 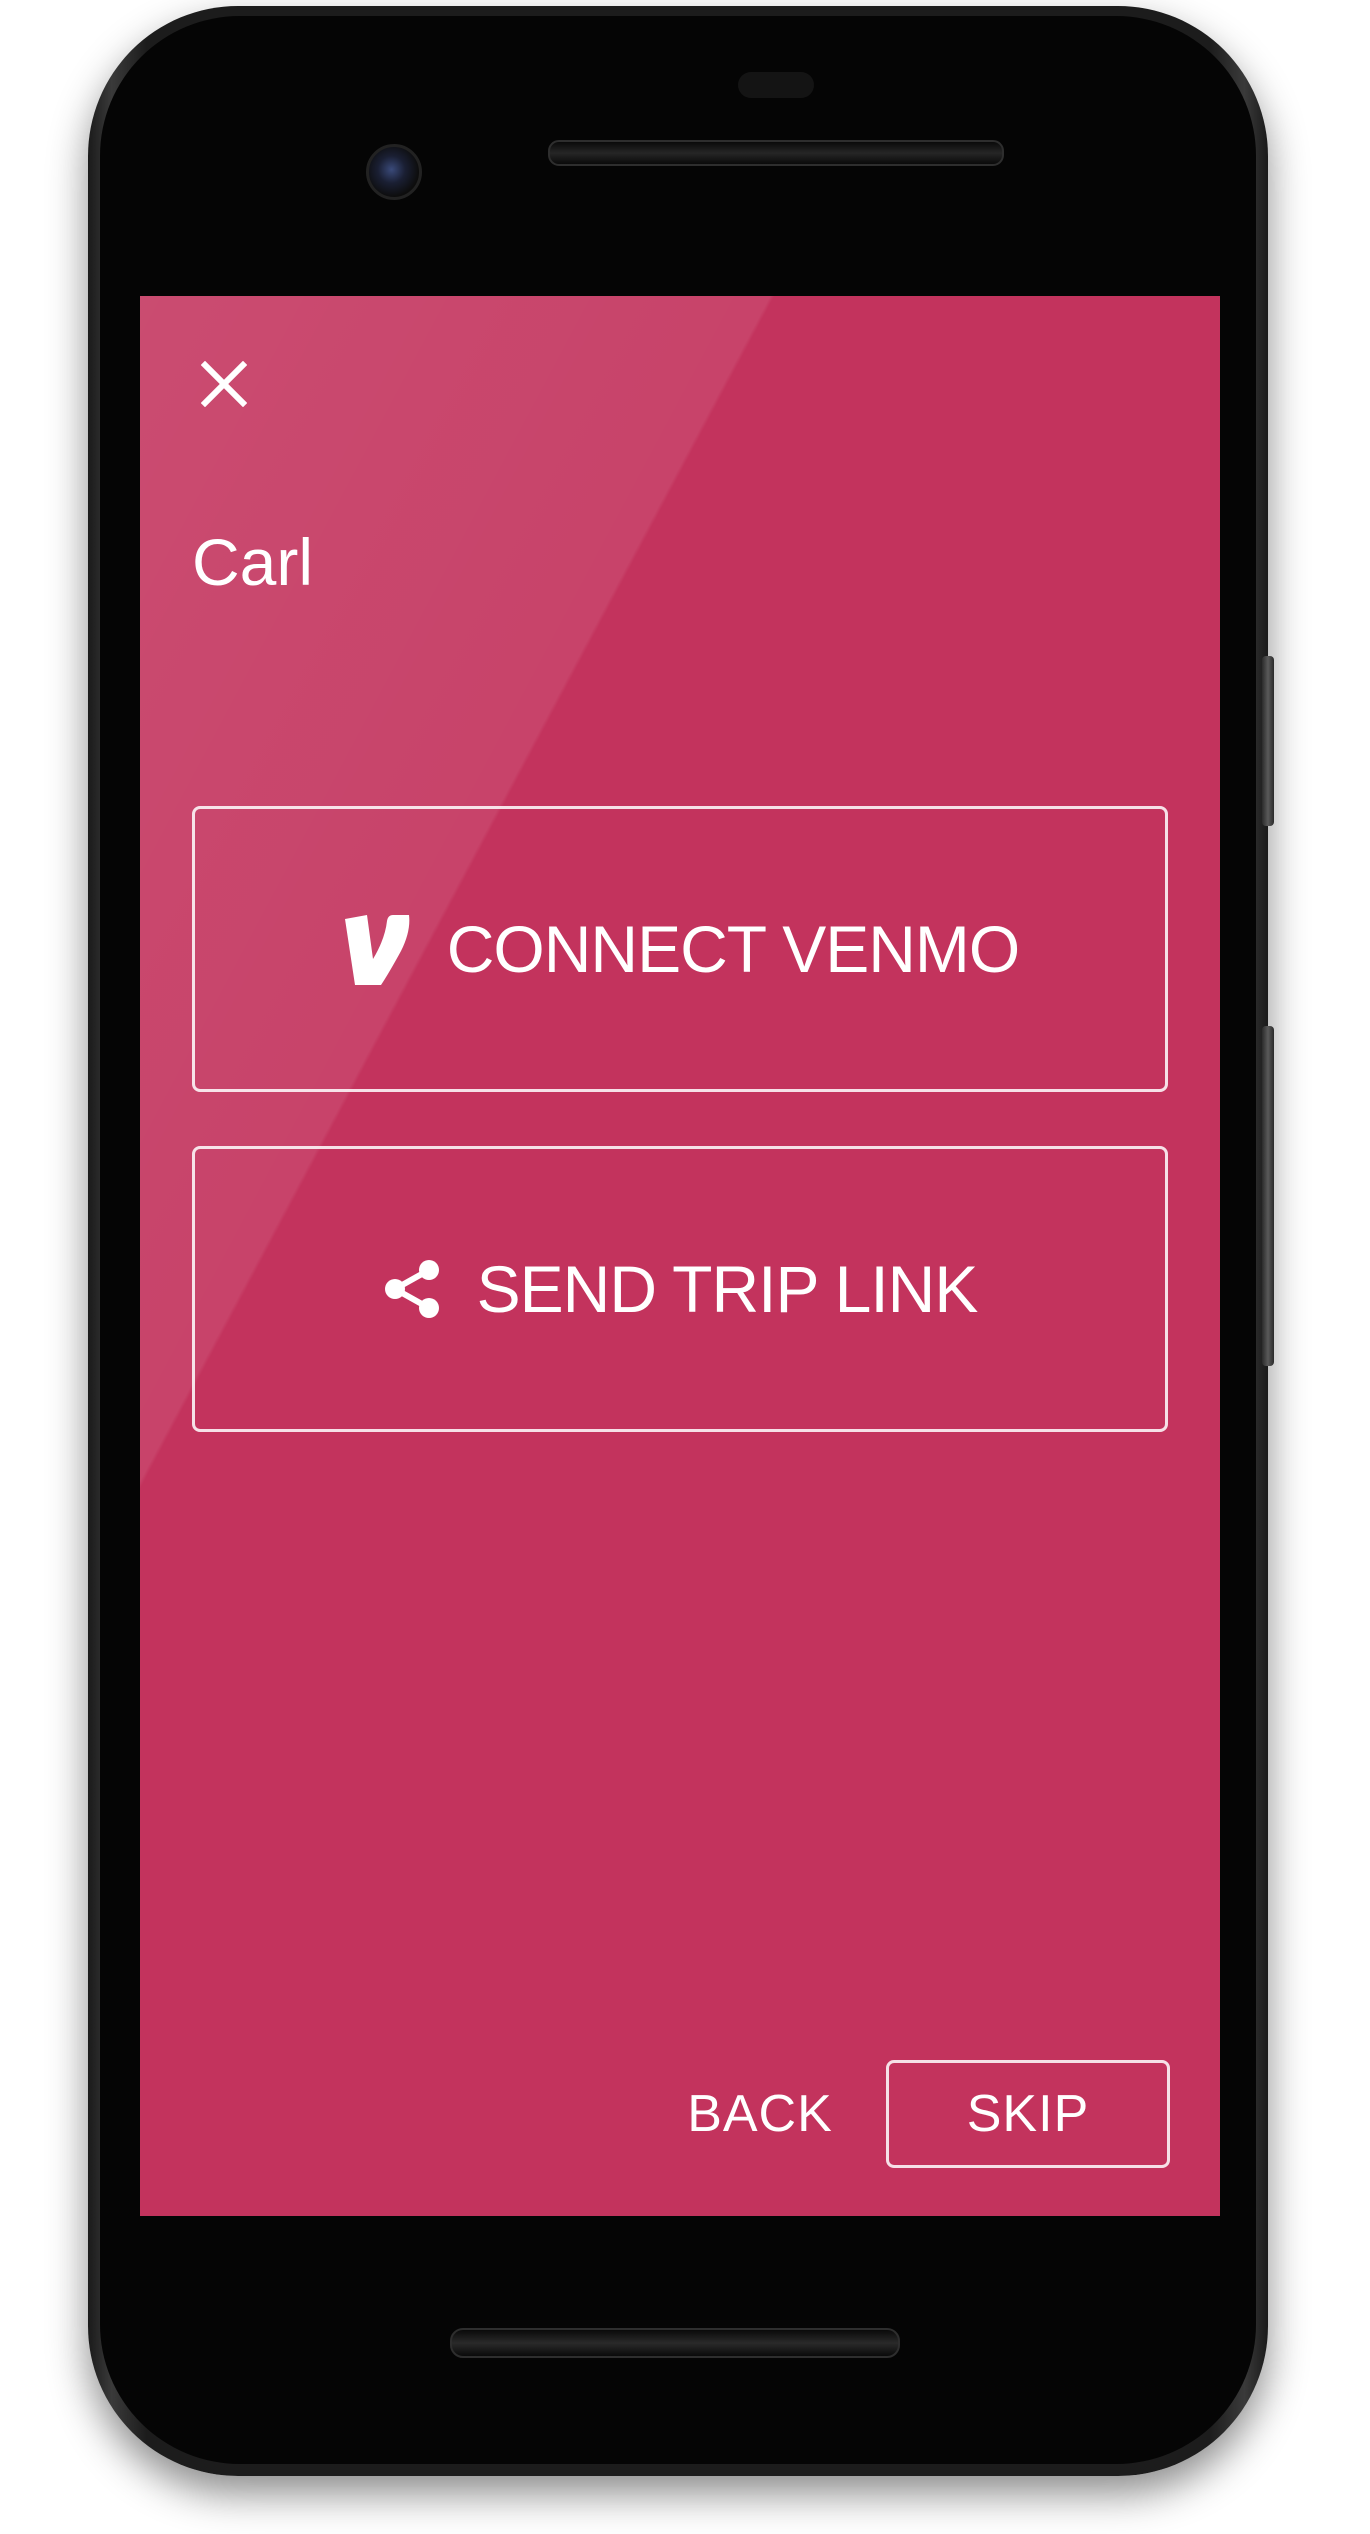 I want to click on close-icon, so click(x=224, y=384).